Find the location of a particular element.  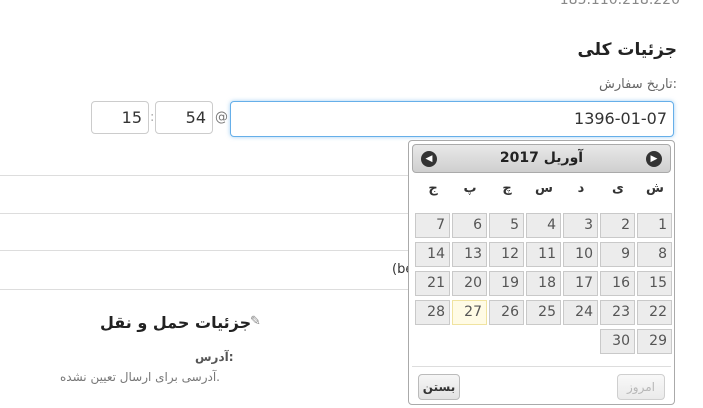

day-cell: 13 is located at coordinates (469, 254).